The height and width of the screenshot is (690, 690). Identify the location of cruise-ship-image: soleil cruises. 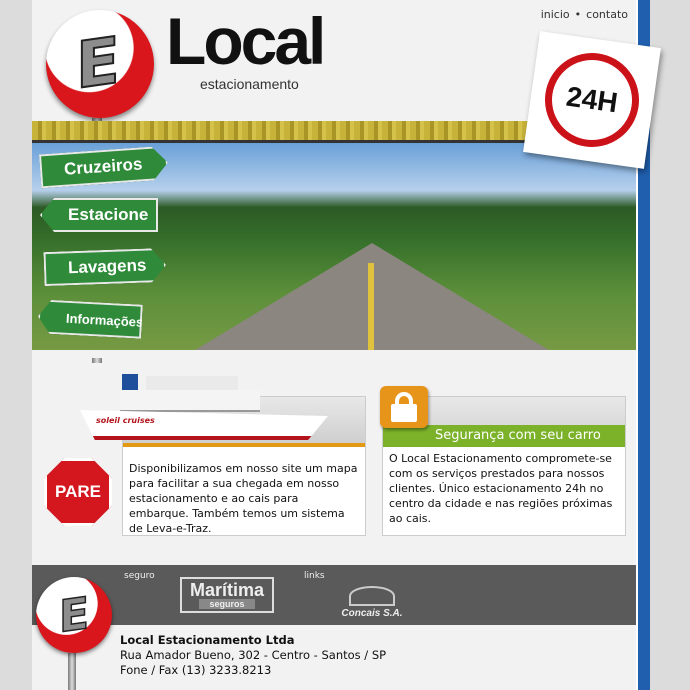
(210, 406).